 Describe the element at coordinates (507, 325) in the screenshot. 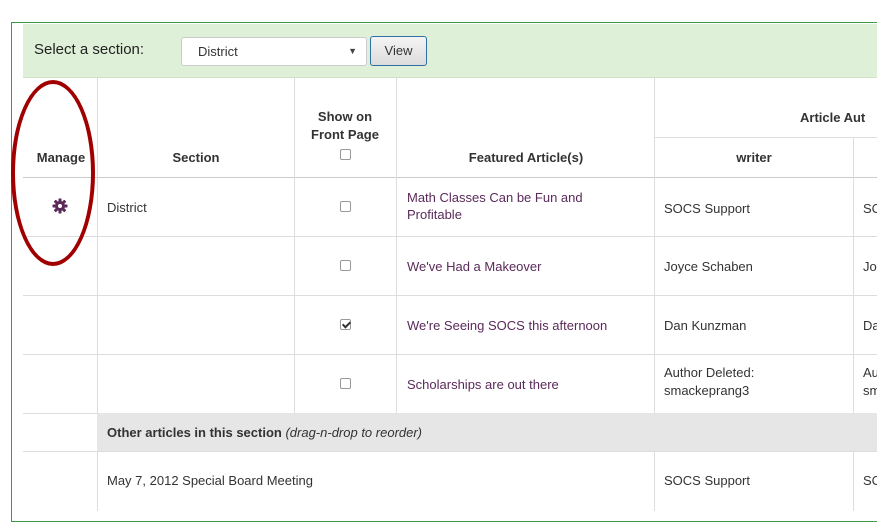

I see `featured-article-link: We're Seeing SOCS this afternoon` at that location.